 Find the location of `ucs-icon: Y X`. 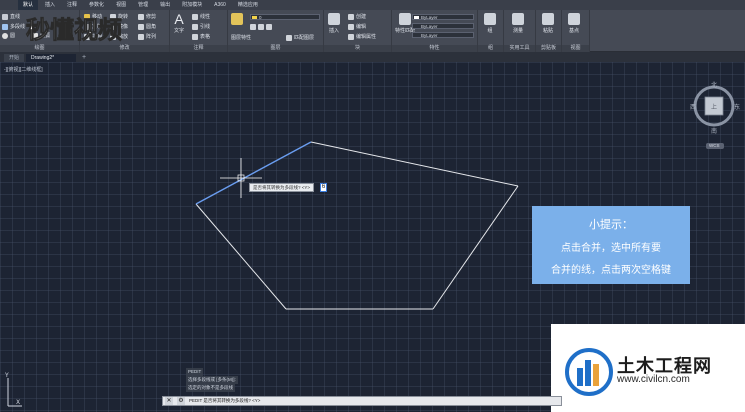

ucs-icon: Y X is located at coordinates (13, 389).